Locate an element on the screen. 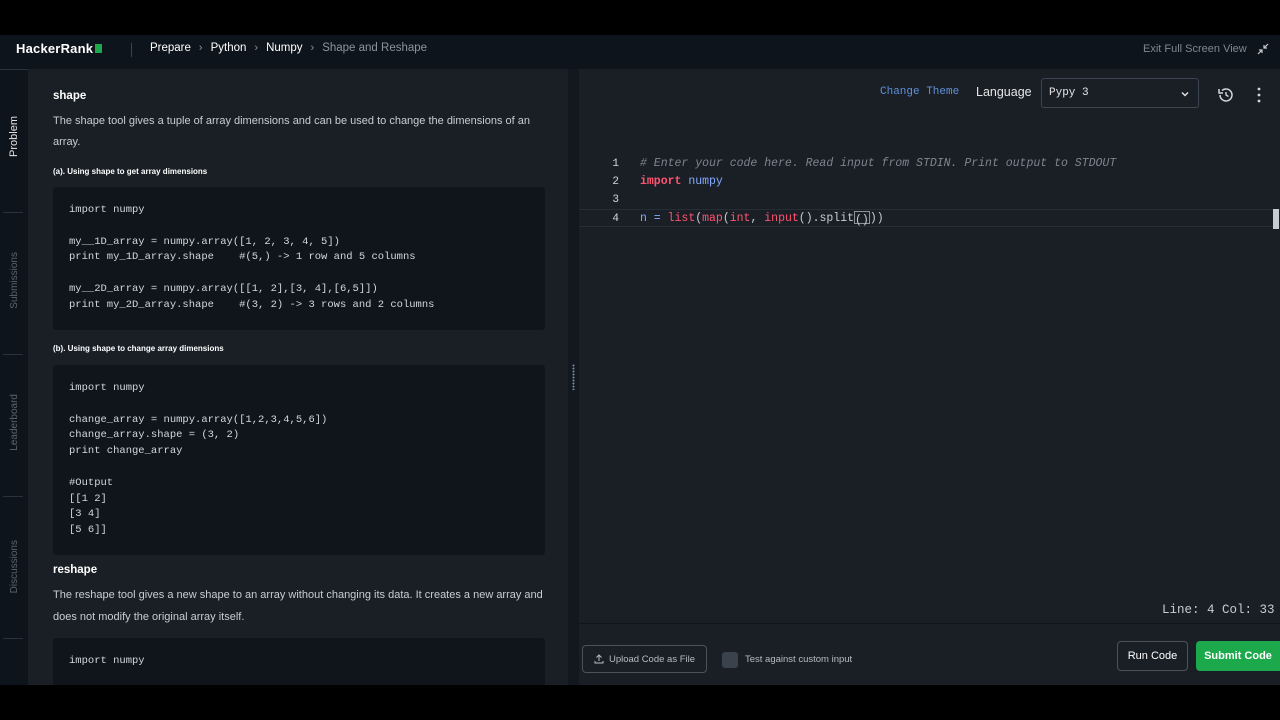  line-number: 1 is located at coordinates (615, 164).